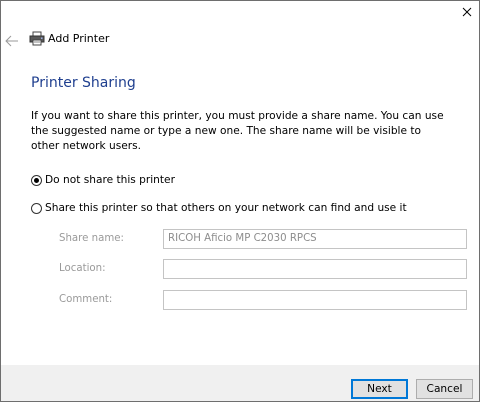  I want to click on share-name-input: RICOH Aficio MP C2030 RPCS, so click(315, 239).